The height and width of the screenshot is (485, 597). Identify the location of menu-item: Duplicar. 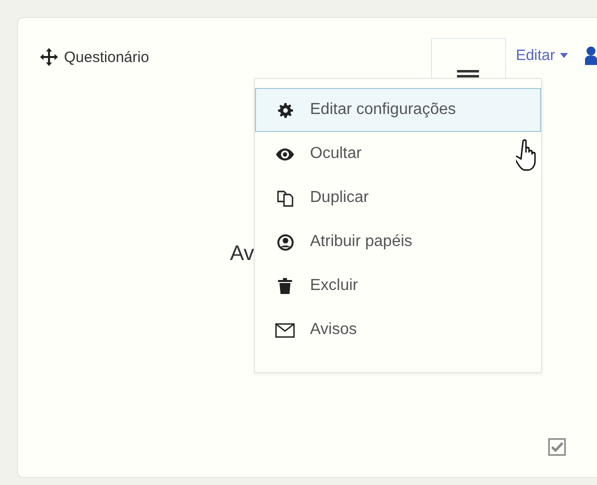
(398, 198).